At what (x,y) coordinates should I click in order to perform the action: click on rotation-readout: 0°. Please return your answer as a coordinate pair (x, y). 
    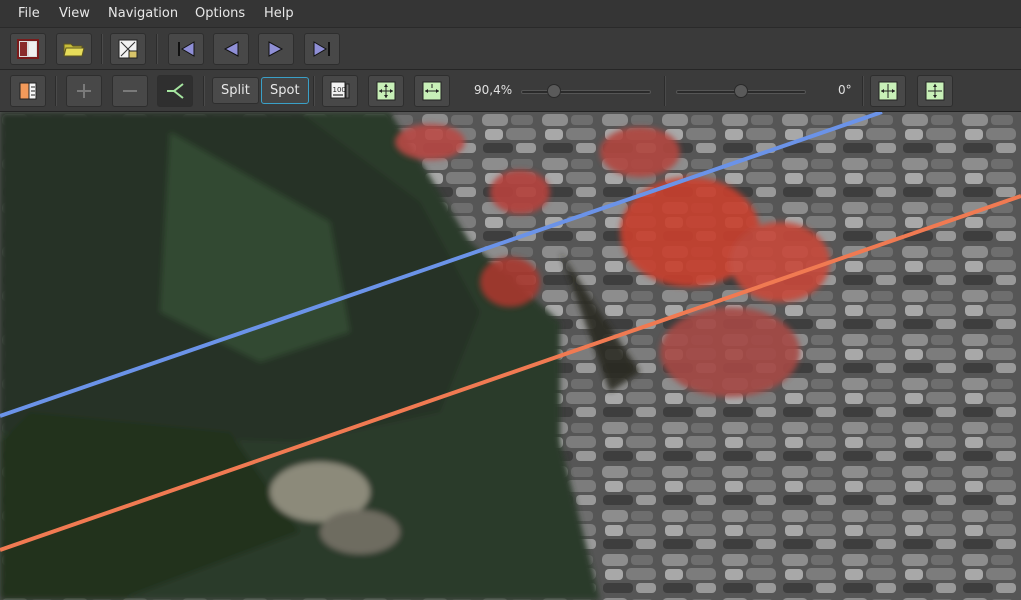
    Looking at the image, I should click on (845, 90).